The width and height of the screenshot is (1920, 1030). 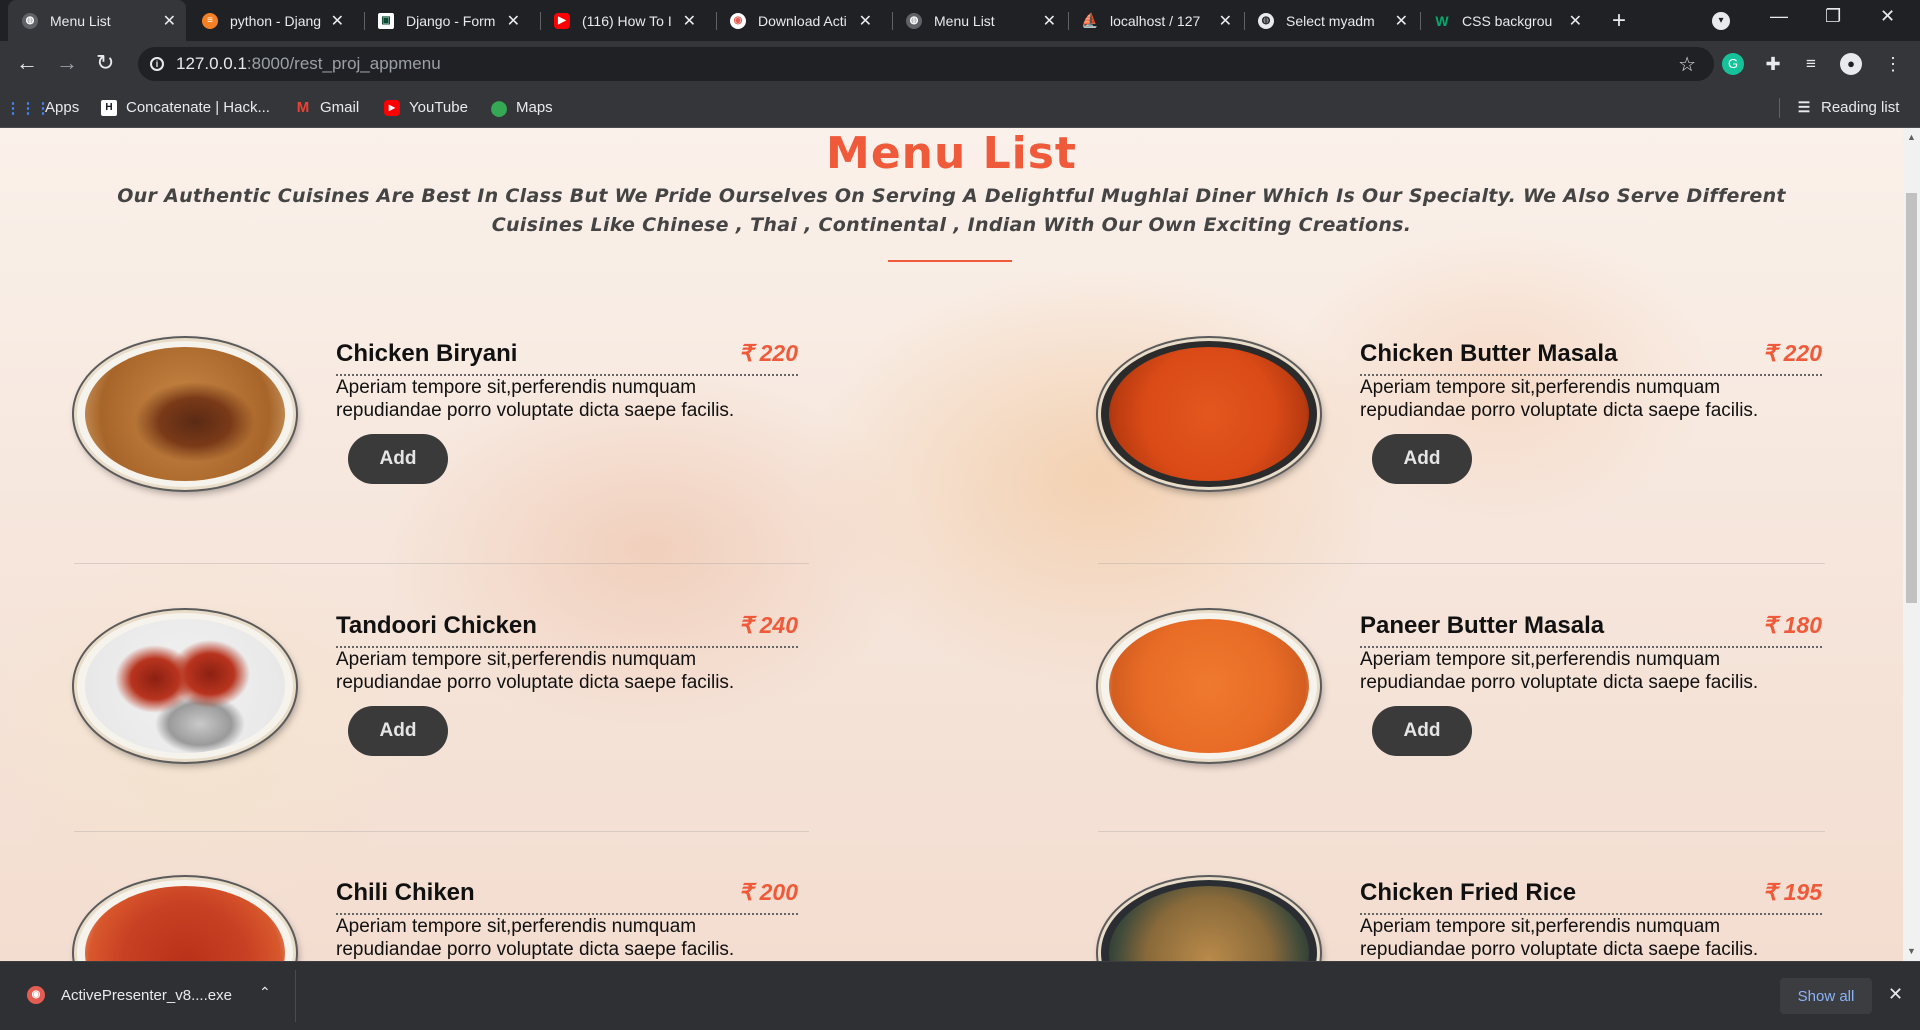 I want to click on tab-localhost-phpmyadmin: ⛵ localhost / 127 ✕, so click(x=1155, y=20).